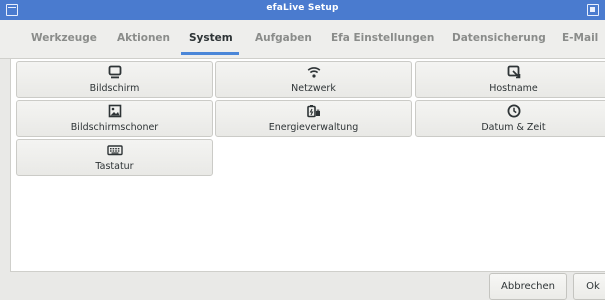 This screenshot has width=605, height=300. What do you see at coordinates (211, 38) in the screenshot?
I see `tab-system: System` at bounding box center [211, 38].